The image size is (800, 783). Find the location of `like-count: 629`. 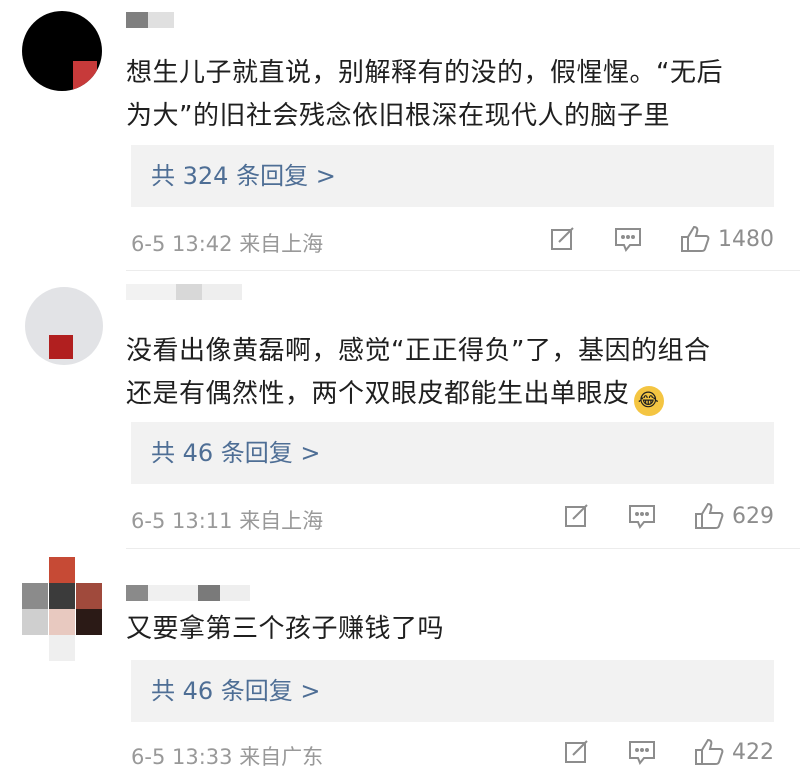

like-count: 629 is located at coordinates (753, 516).